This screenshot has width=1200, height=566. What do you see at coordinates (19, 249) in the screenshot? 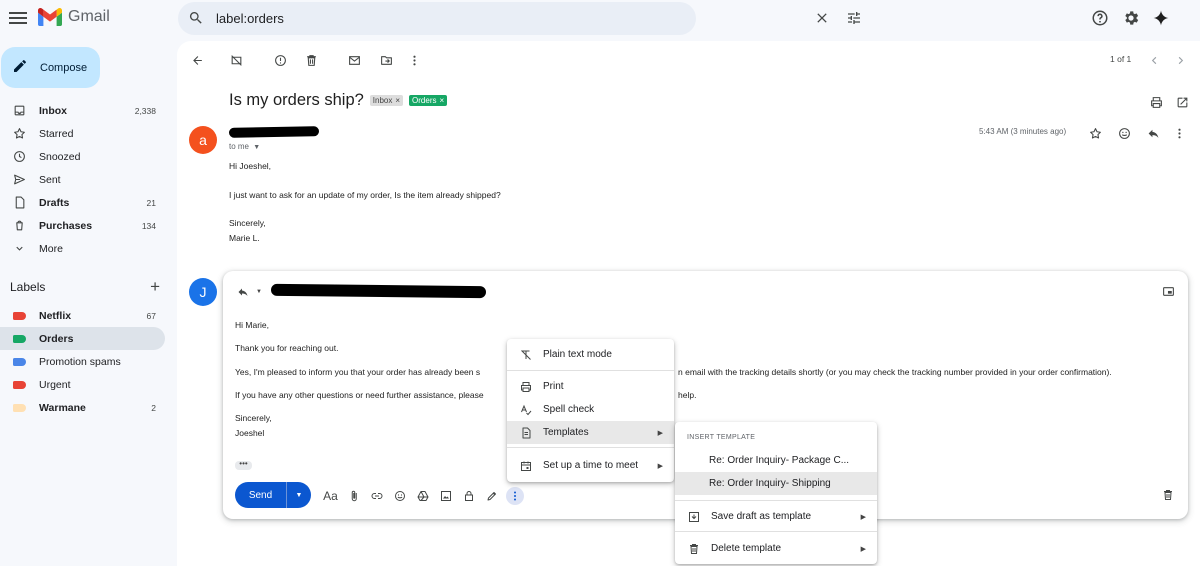
I see `chevron-down-icon` at bounding box center [19, 249].